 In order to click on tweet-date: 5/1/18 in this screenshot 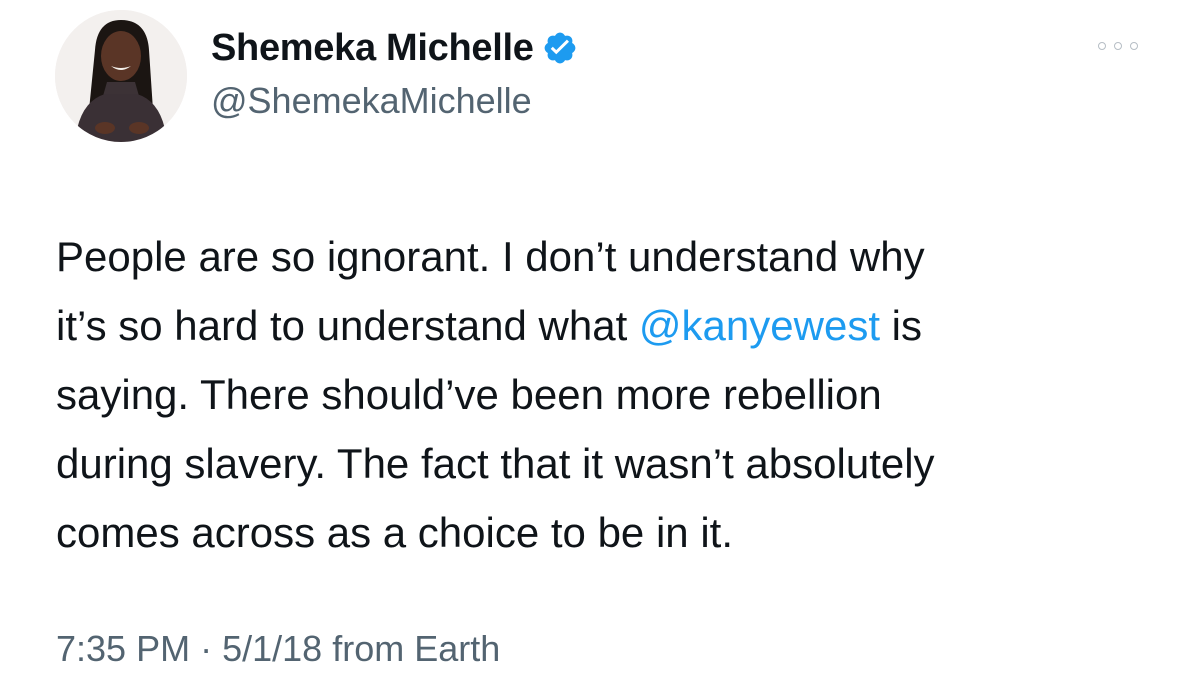, I will do `click(272, 648)`.